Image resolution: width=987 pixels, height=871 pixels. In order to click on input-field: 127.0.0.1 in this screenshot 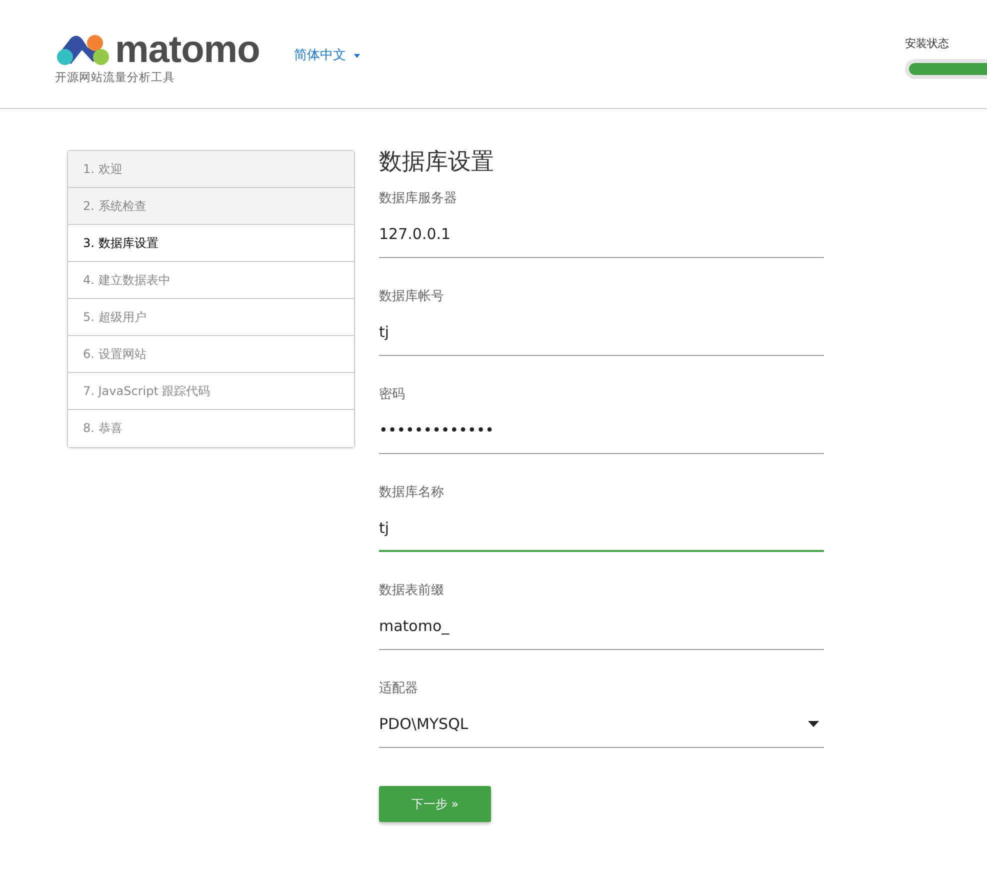, I will do `click(601, 236)`.